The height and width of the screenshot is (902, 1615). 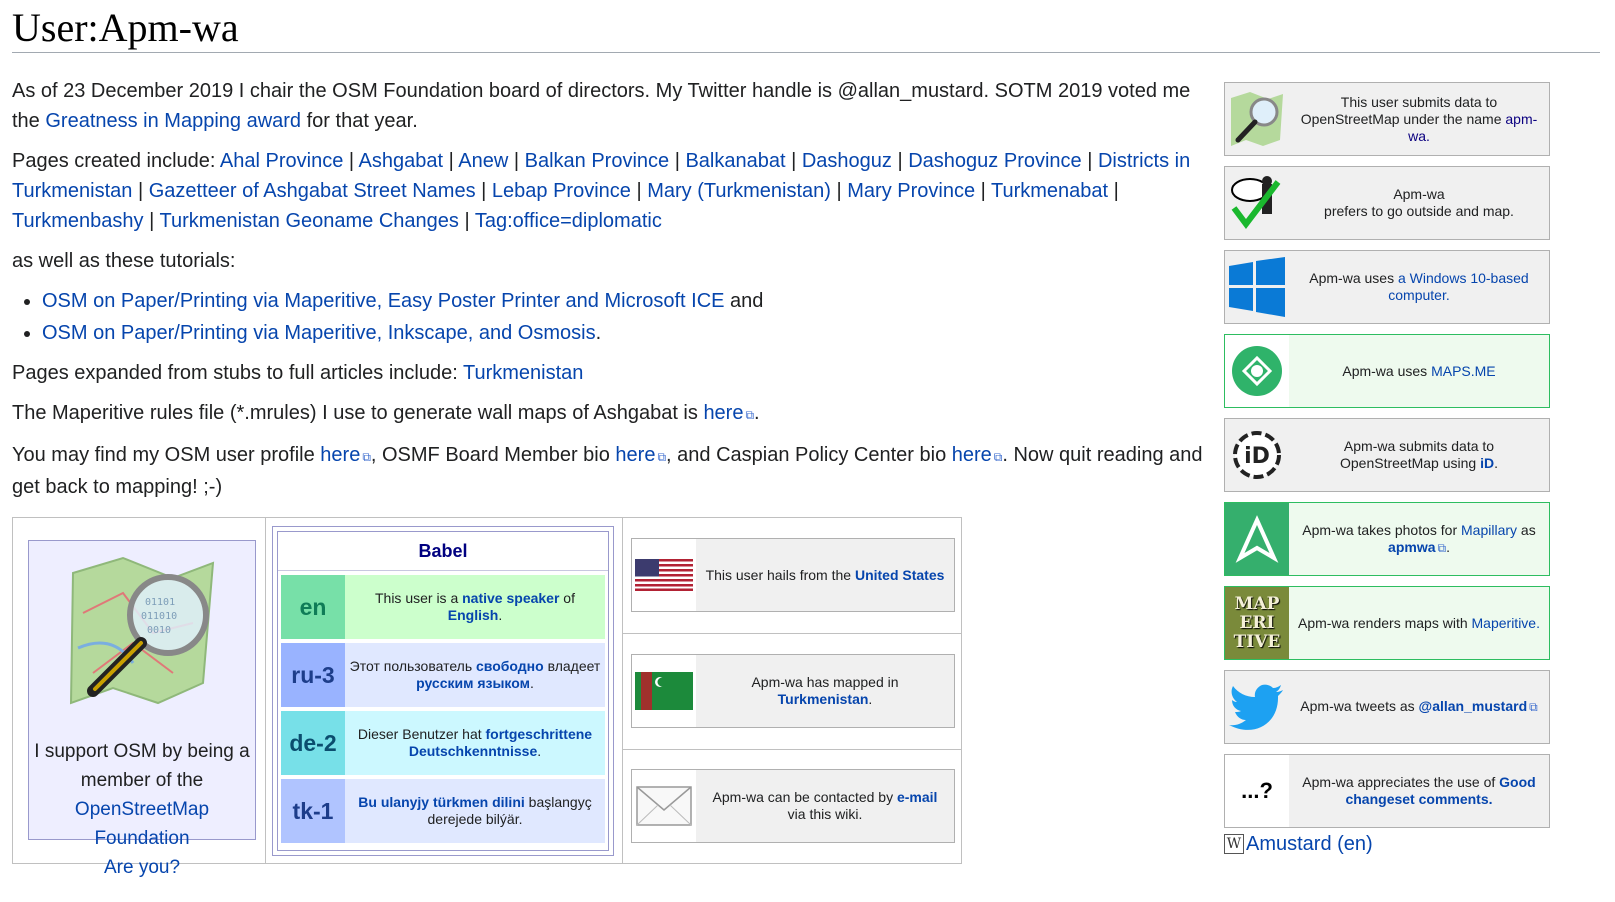 What do you see at coordinates (473, 683) in the screenshot?
I see `language-name-link: русским языком` at bounding box center [473, 683].